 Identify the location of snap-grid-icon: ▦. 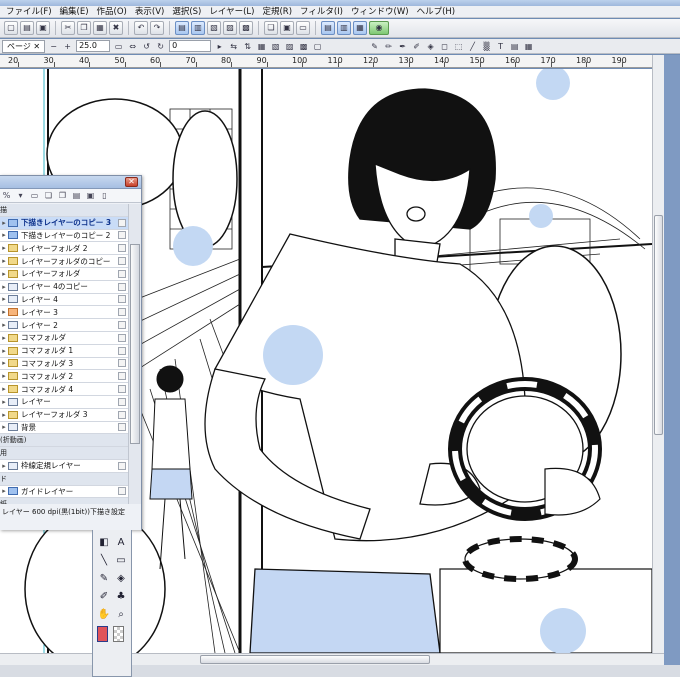
(261, 46).